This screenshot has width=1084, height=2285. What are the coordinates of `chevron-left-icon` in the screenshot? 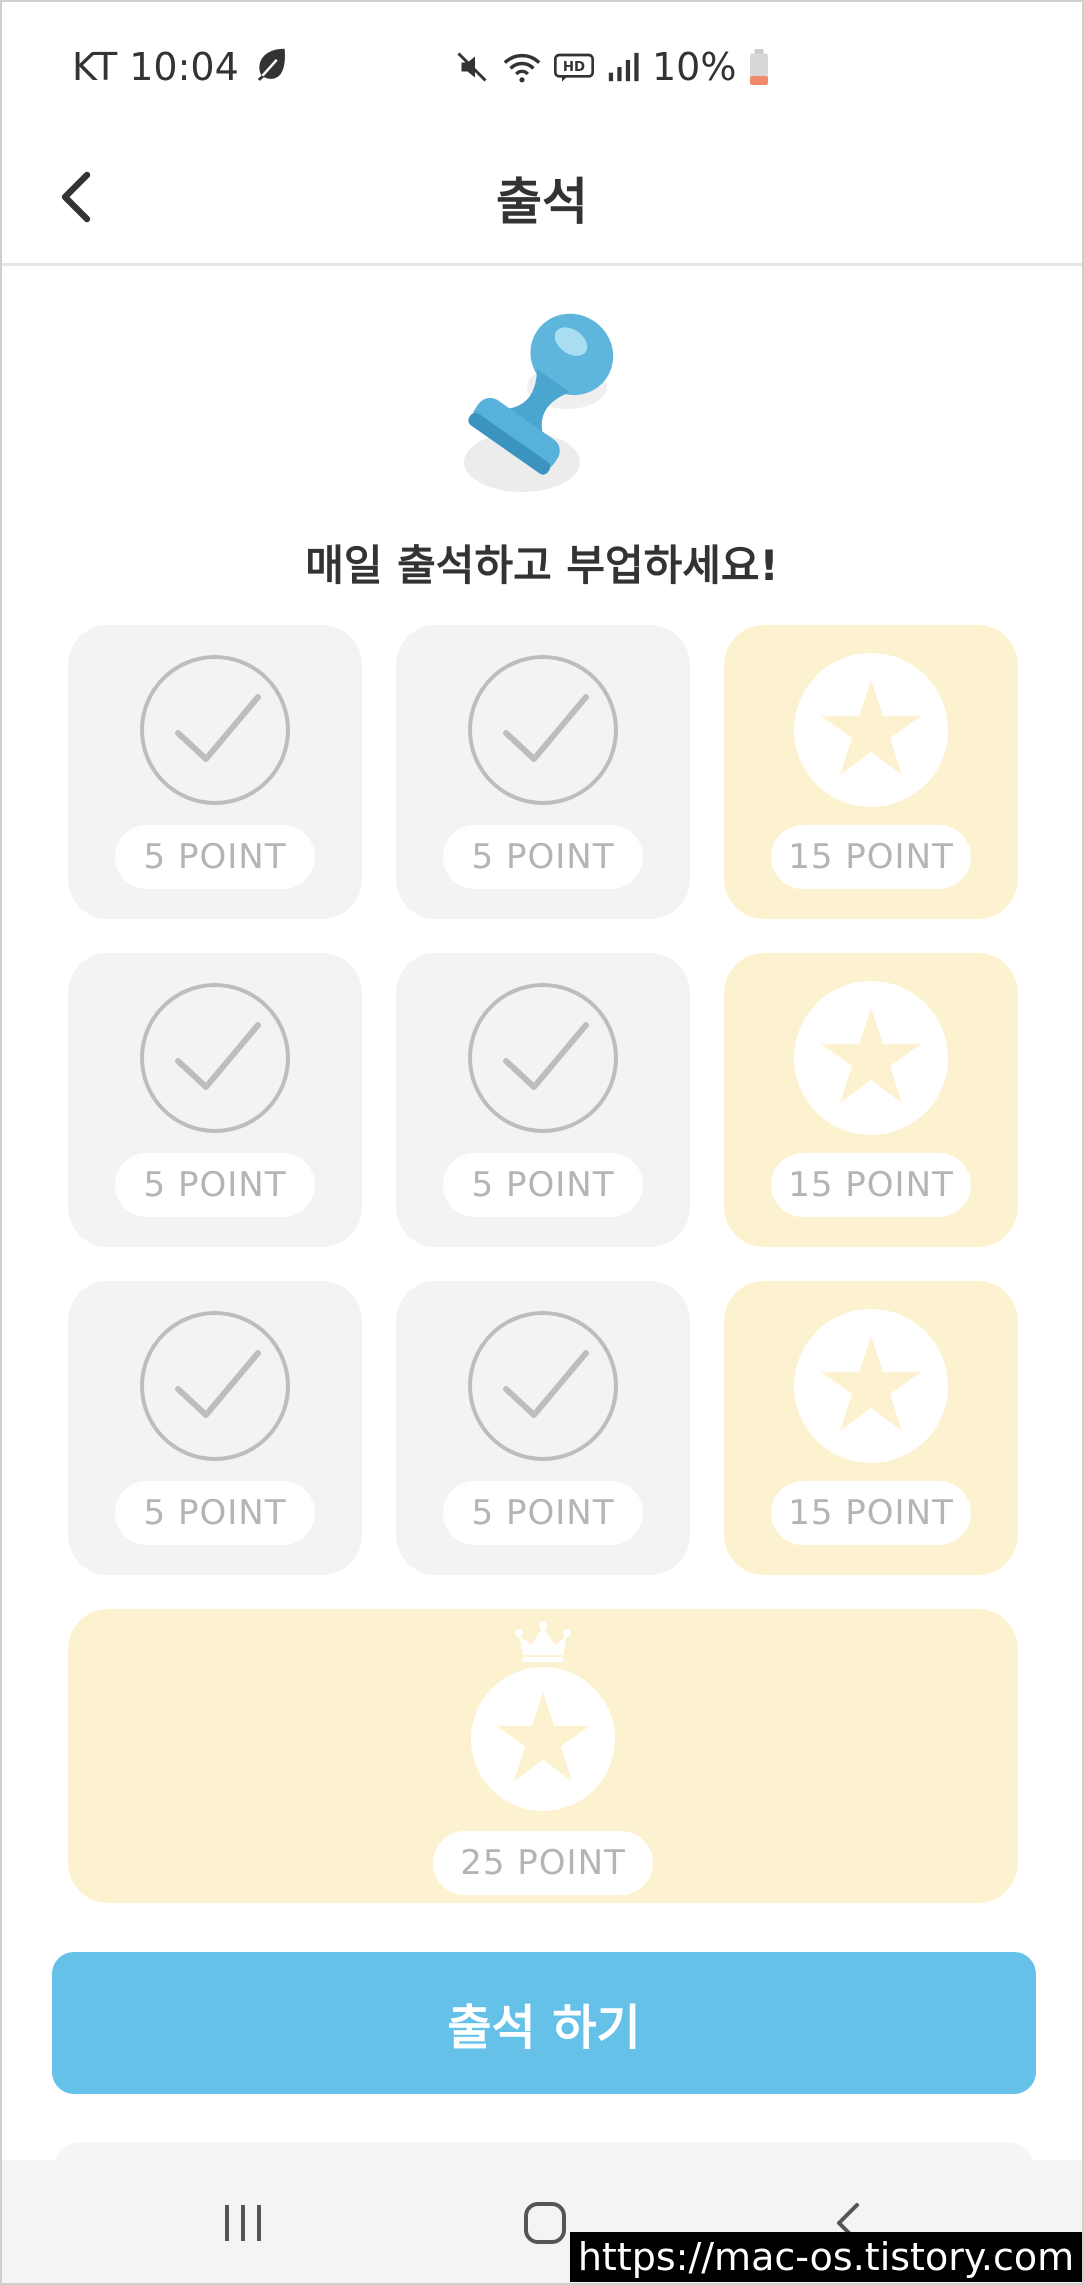 It's located at (76, 197).